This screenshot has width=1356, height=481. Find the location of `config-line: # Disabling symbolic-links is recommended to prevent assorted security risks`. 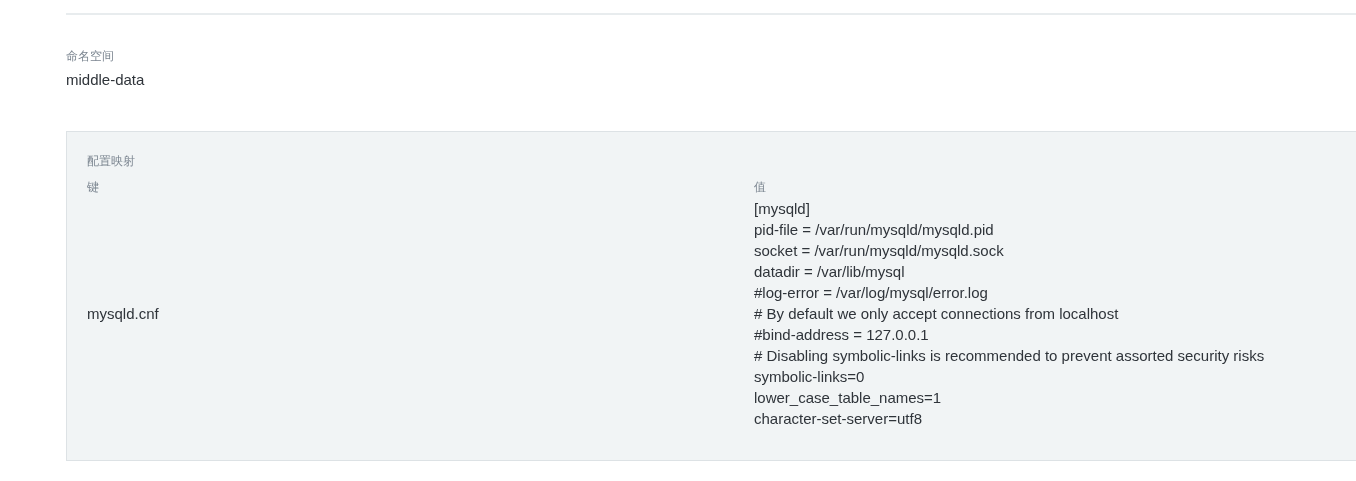

config-line: # Disabling symbolic-links is recommended to prevent assorted security risks is located at coordinates (1010, 356).